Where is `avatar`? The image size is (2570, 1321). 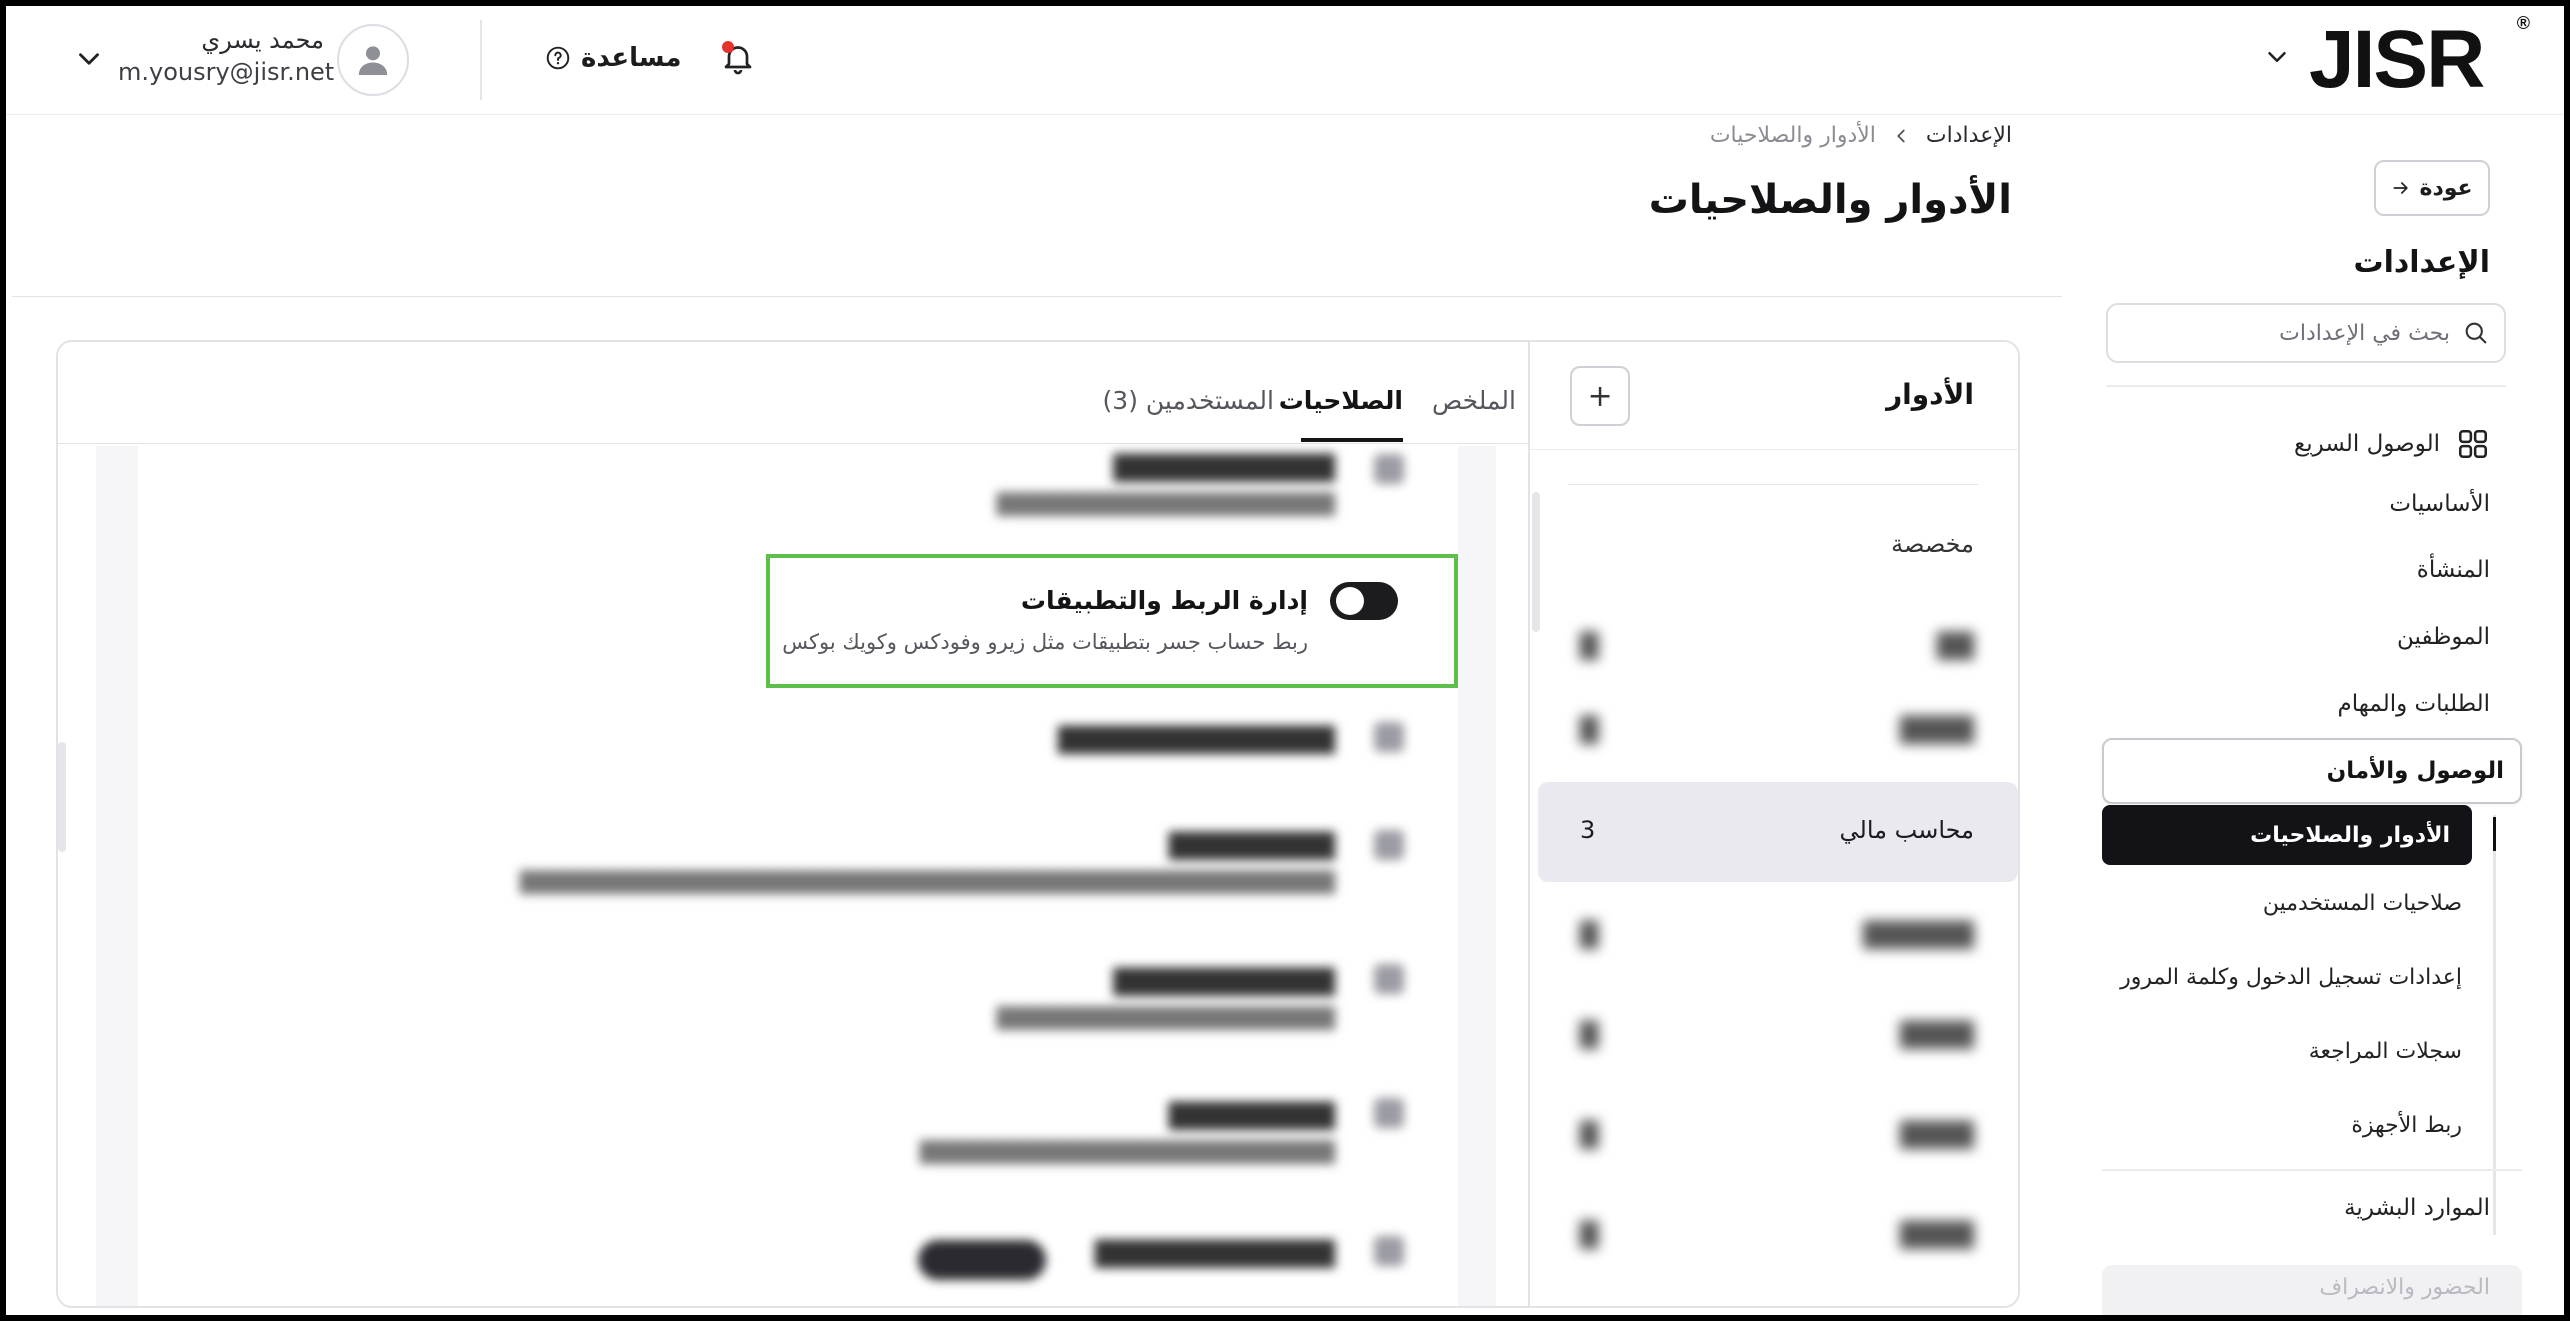
avatar is located at coordinates (373, 60).